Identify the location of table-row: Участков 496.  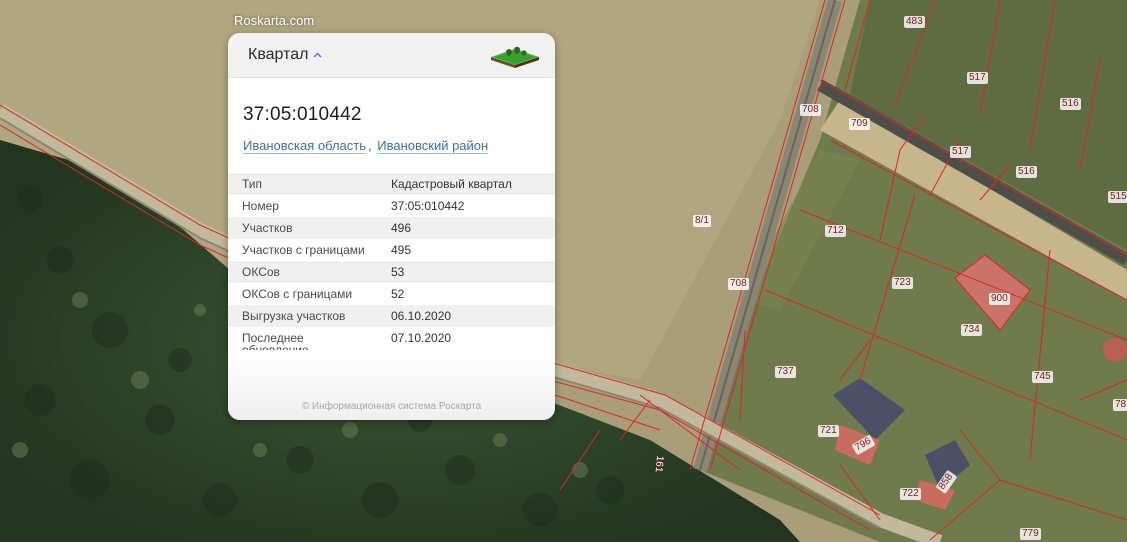
(391, 228).